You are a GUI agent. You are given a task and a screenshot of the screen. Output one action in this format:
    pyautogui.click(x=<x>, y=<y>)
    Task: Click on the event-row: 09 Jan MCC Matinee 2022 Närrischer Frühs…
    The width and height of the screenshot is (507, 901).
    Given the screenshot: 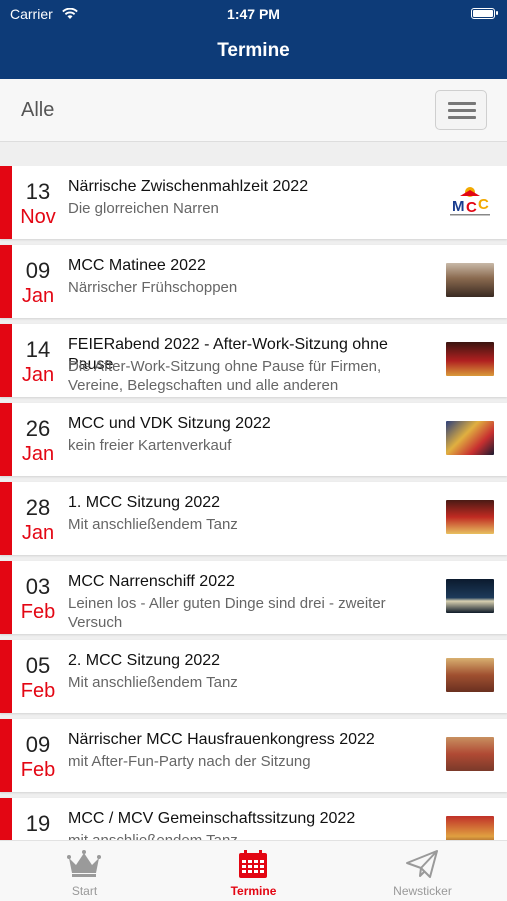 What is the action you would take?
    pyautogui.click(x=253, y=281)
    